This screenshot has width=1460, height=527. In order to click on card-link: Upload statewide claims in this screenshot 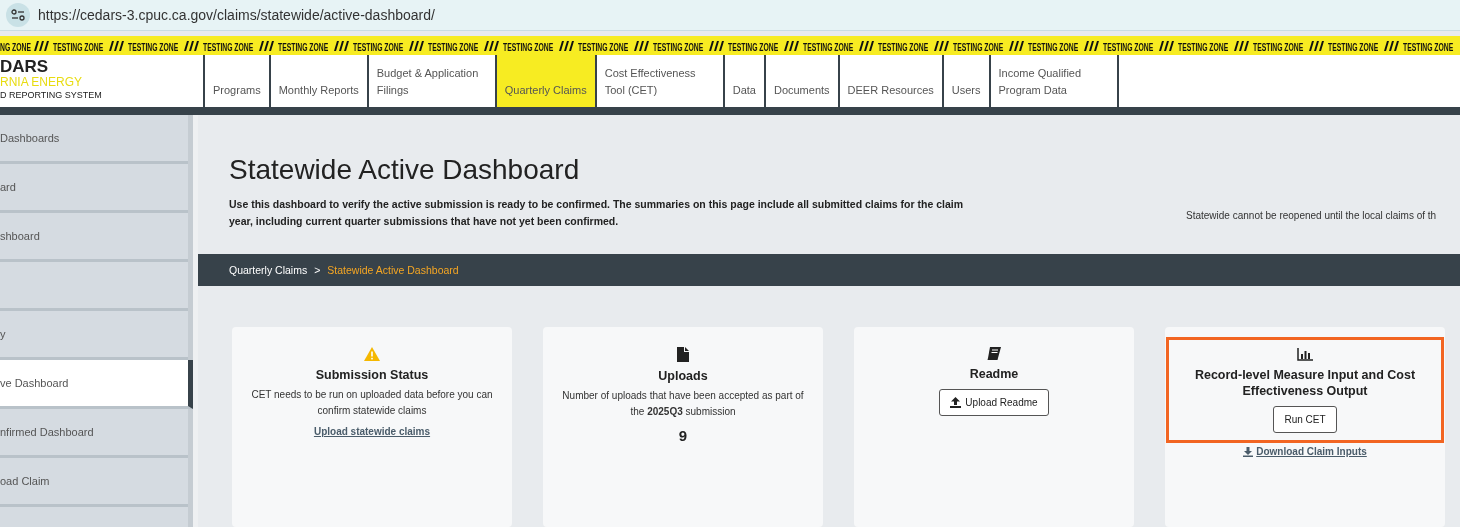, I will do `click(372, 431)`.